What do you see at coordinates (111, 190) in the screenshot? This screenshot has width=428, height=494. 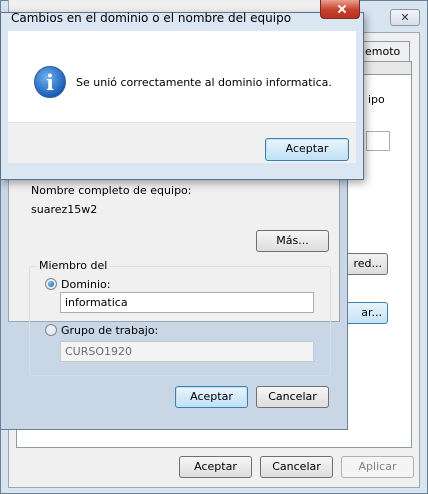 I see `full-computer-name-label: Nombre completo de equipo:` at bounding box center [111, 190].